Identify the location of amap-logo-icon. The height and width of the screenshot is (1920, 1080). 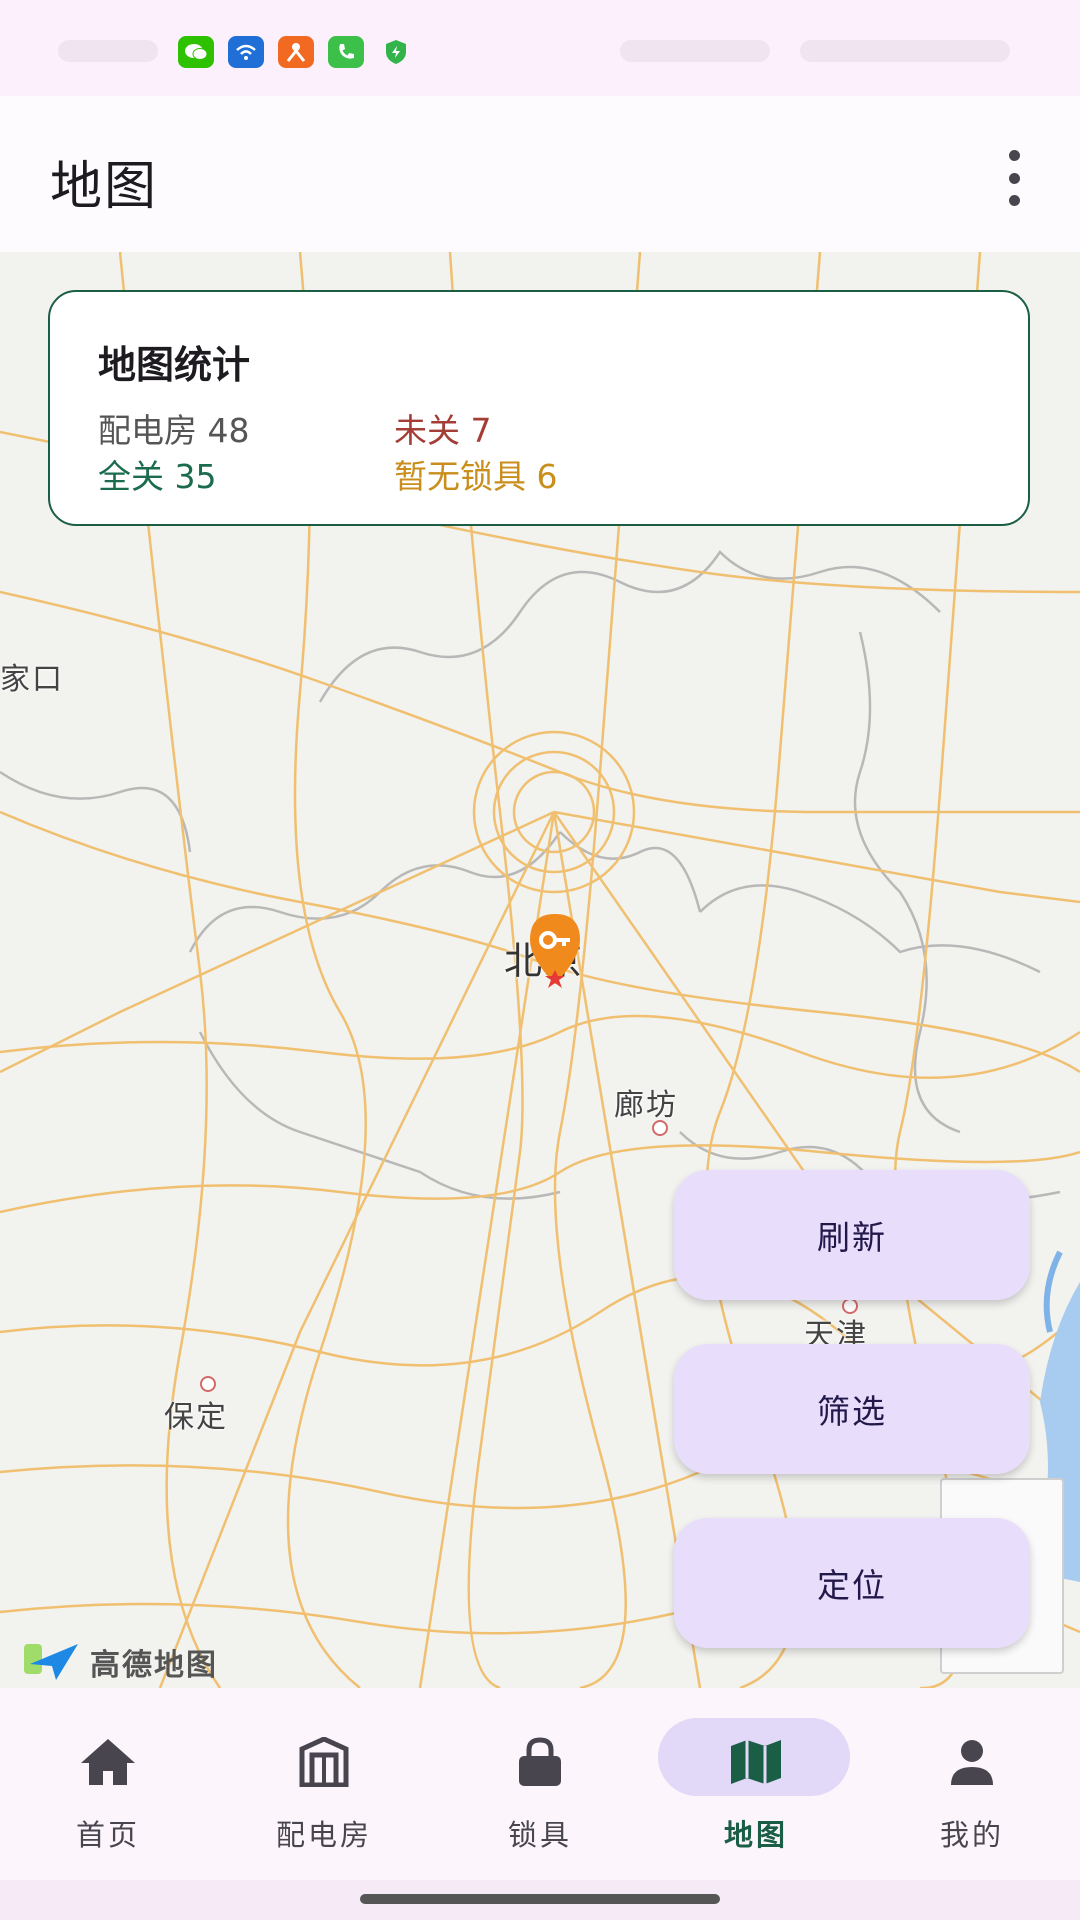
(51, 1662).